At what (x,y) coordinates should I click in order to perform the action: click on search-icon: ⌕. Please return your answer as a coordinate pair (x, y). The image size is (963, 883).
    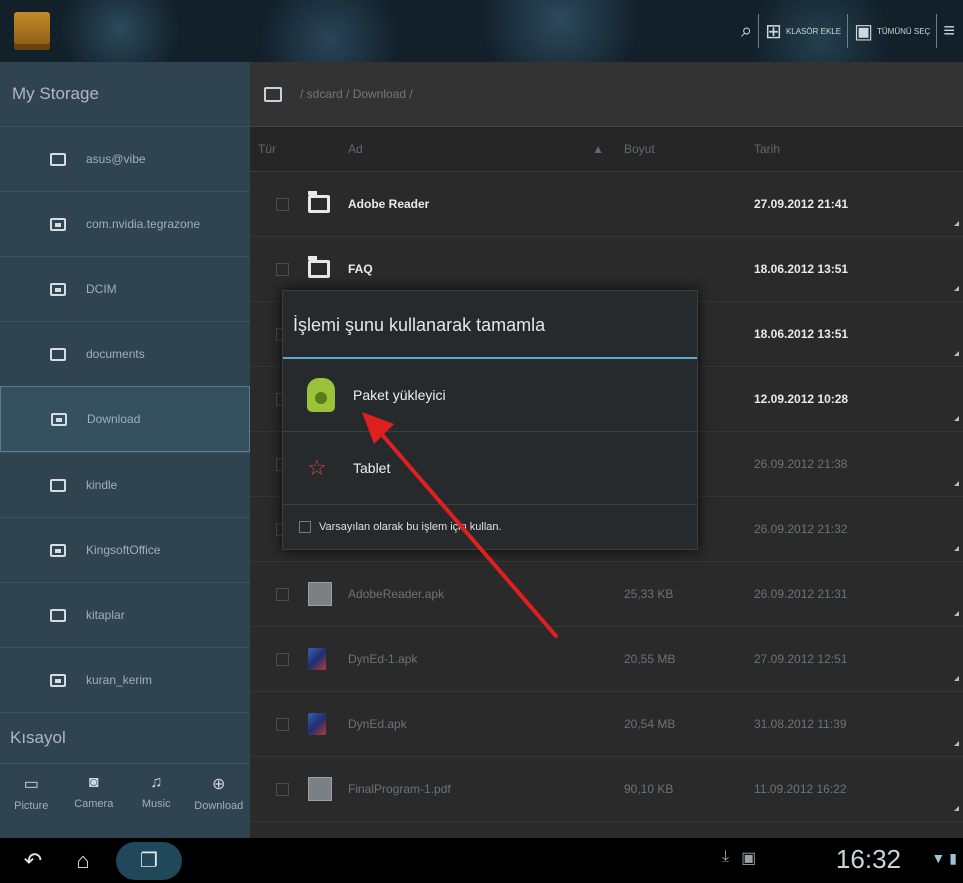
    Looking at the image, I should click on (746, 30).